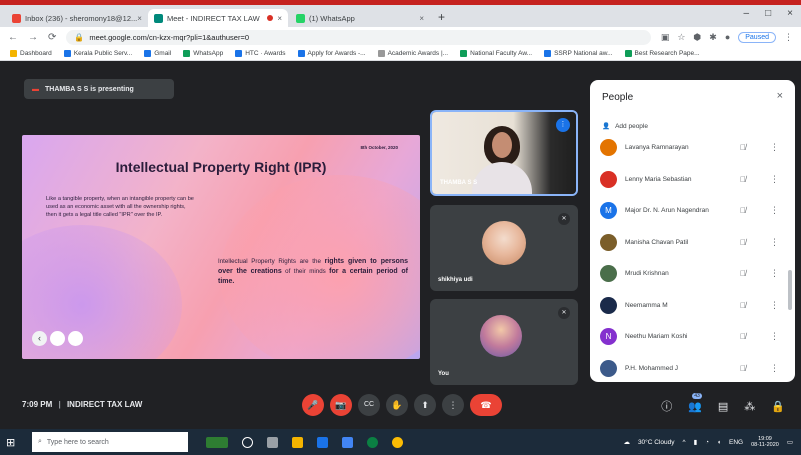  I want to click on more-options-button: ⋮, so click(453, 405).